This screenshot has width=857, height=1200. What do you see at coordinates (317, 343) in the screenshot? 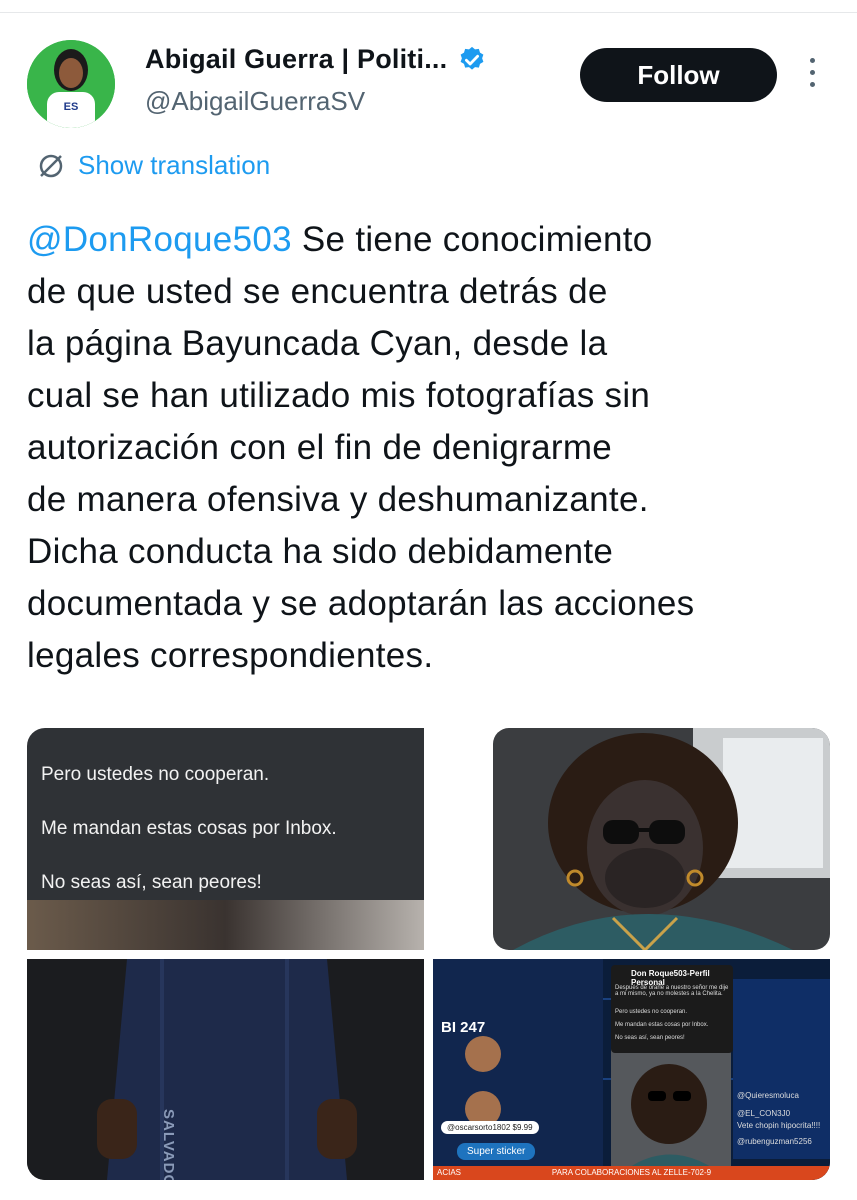
I see `tweet-line: la página Bayuncada Cyan, desde la` at bounding box center [317, 343].